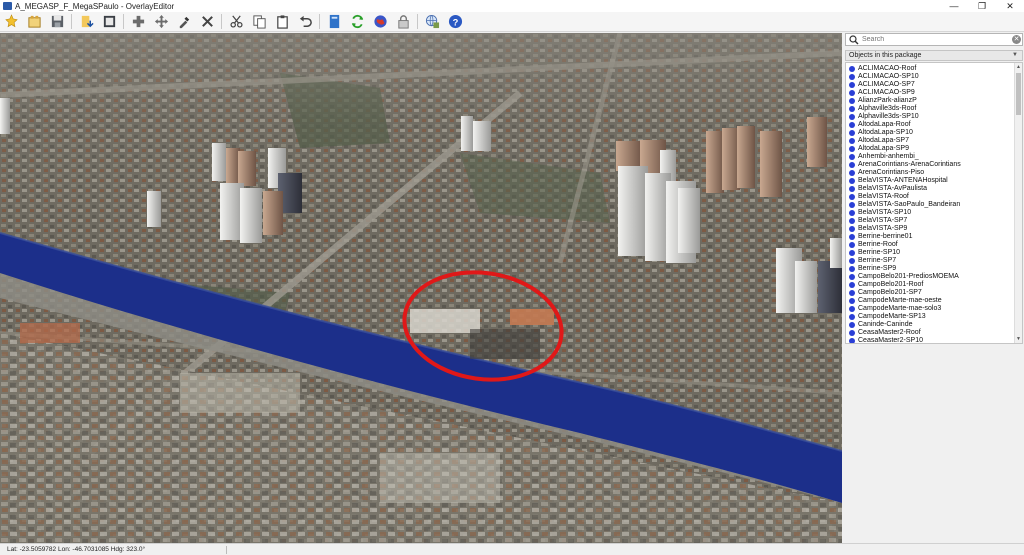  Describe the element at coordinates (334, 22) in the screenshot. I see `preferences-icon` at that location.